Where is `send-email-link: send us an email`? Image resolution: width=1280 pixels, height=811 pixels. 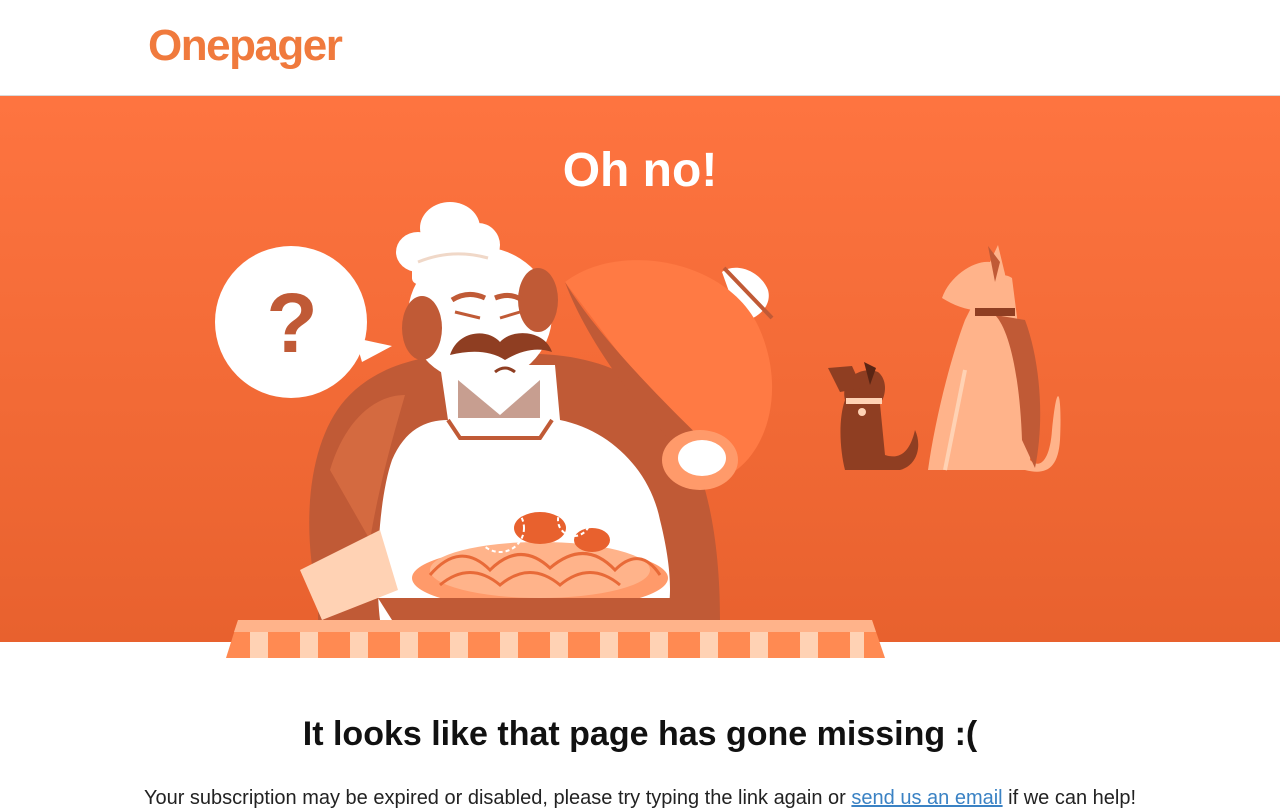 send-email-link: send us an email is located at coordinates (926, 798).